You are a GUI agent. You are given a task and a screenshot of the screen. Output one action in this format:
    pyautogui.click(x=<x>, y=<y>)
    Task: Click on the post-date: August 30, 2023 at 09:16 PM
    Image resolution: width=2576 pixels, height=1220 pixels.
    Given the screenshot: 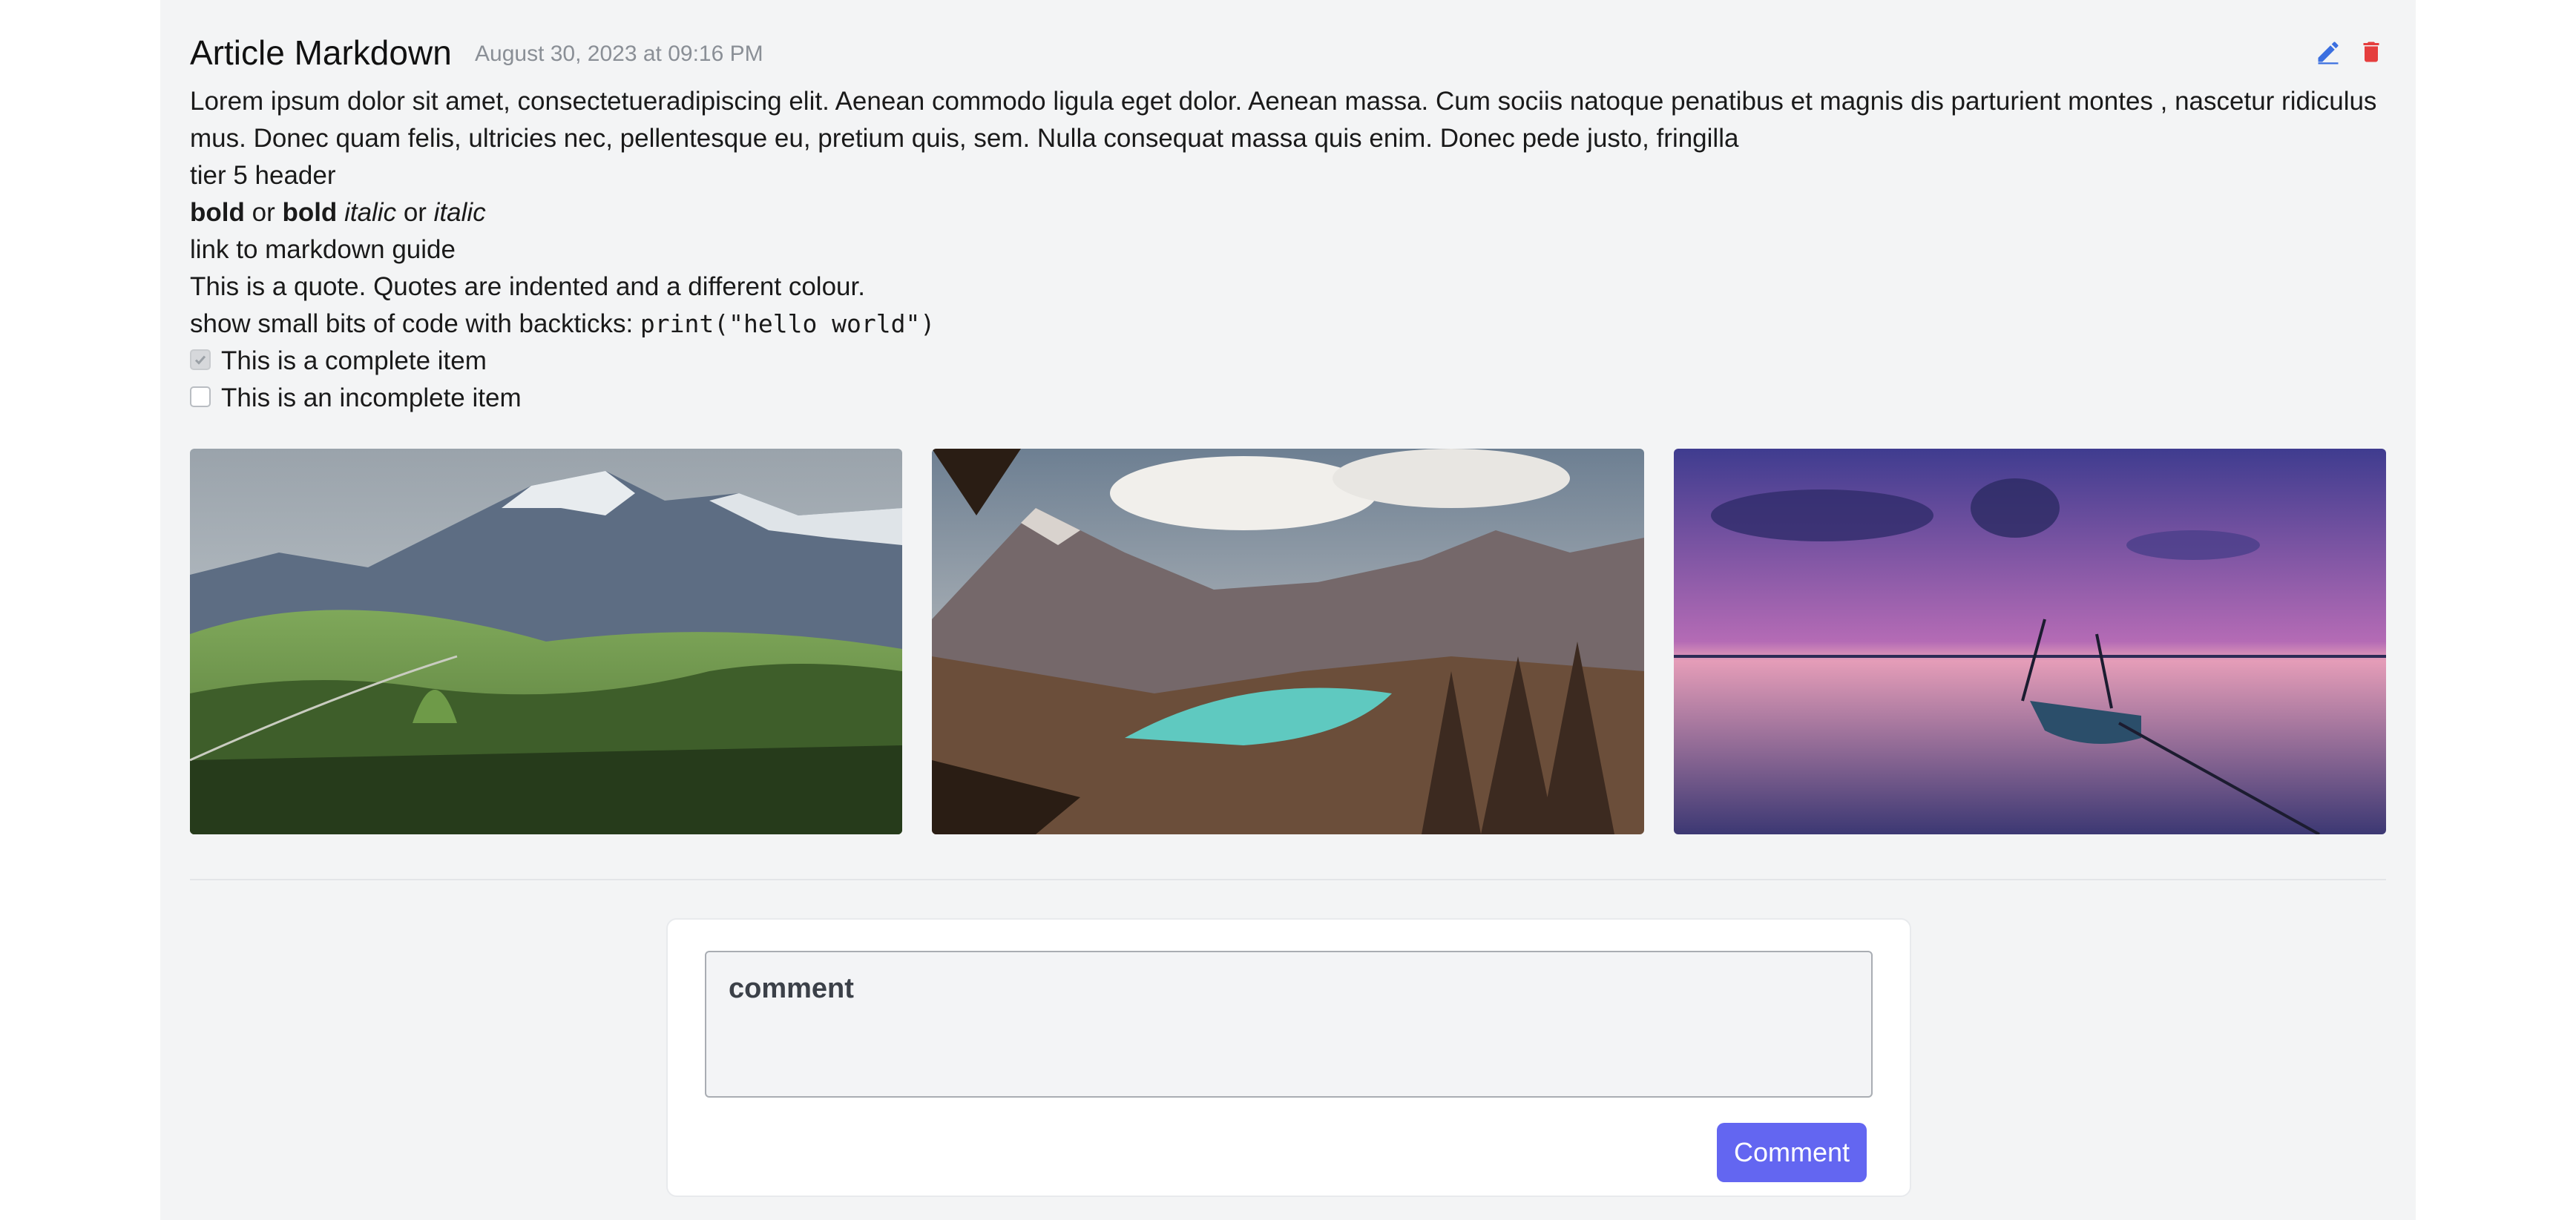 What is the action you would take?
    pyautogui.click(x=619, y=54)
    